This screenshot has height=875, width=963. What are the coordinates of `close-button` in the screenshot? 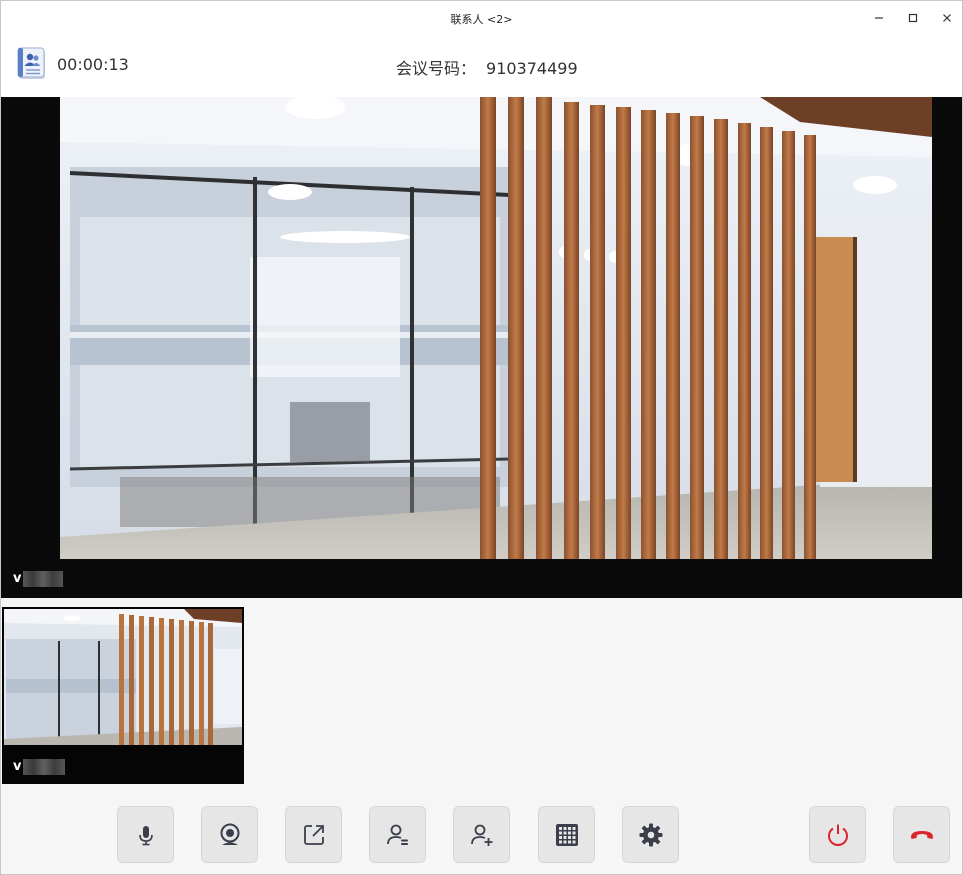 It's located at (947, 18).